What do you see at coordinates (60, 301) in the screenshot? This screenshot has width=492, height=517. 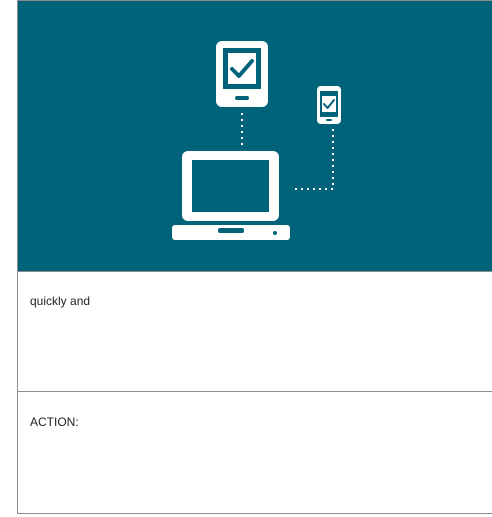 I see `row-1-text: quickly and` at bounding box center [60, 301].